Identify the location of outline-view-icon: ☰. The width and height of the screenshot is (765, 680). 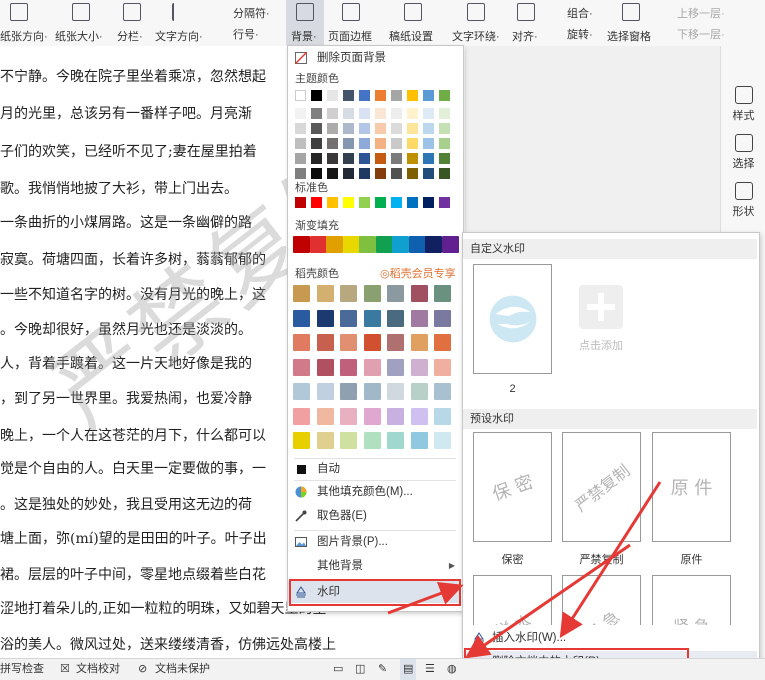
(430, 669).